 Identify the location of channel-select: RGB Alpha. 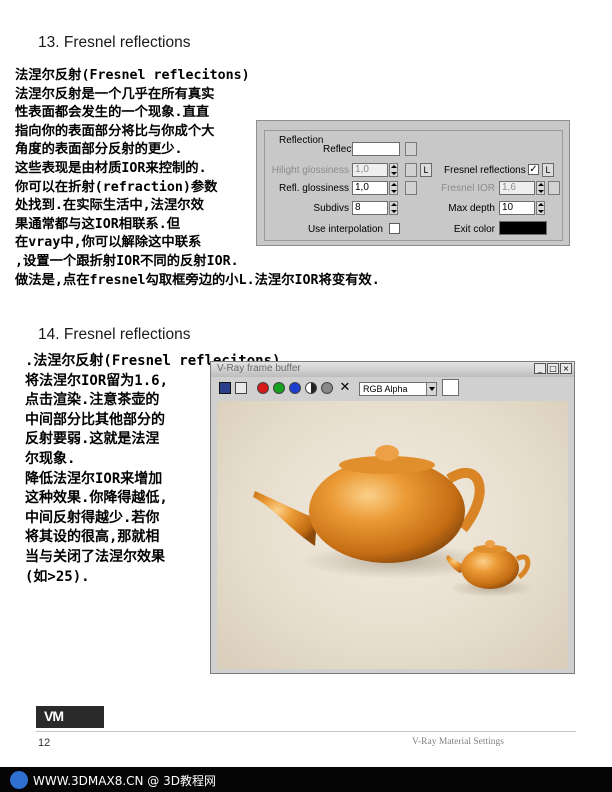
(398, 389).